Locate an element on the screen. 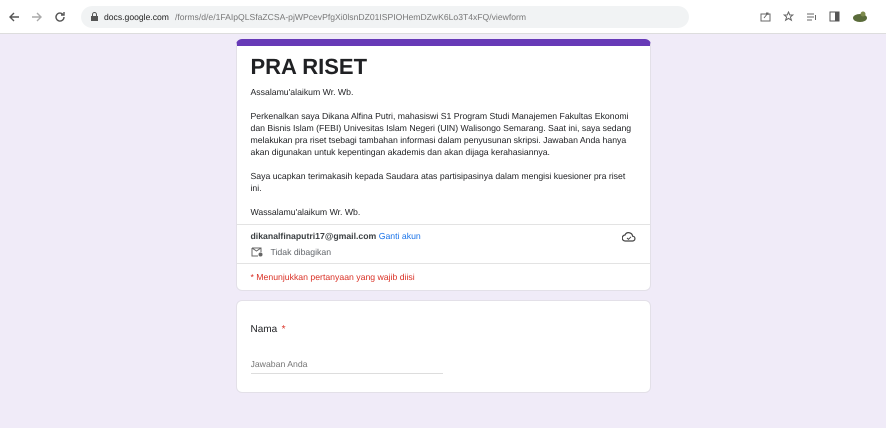 The image size is (886, 428). question-label: Nama is located at coordinates (264, 329).